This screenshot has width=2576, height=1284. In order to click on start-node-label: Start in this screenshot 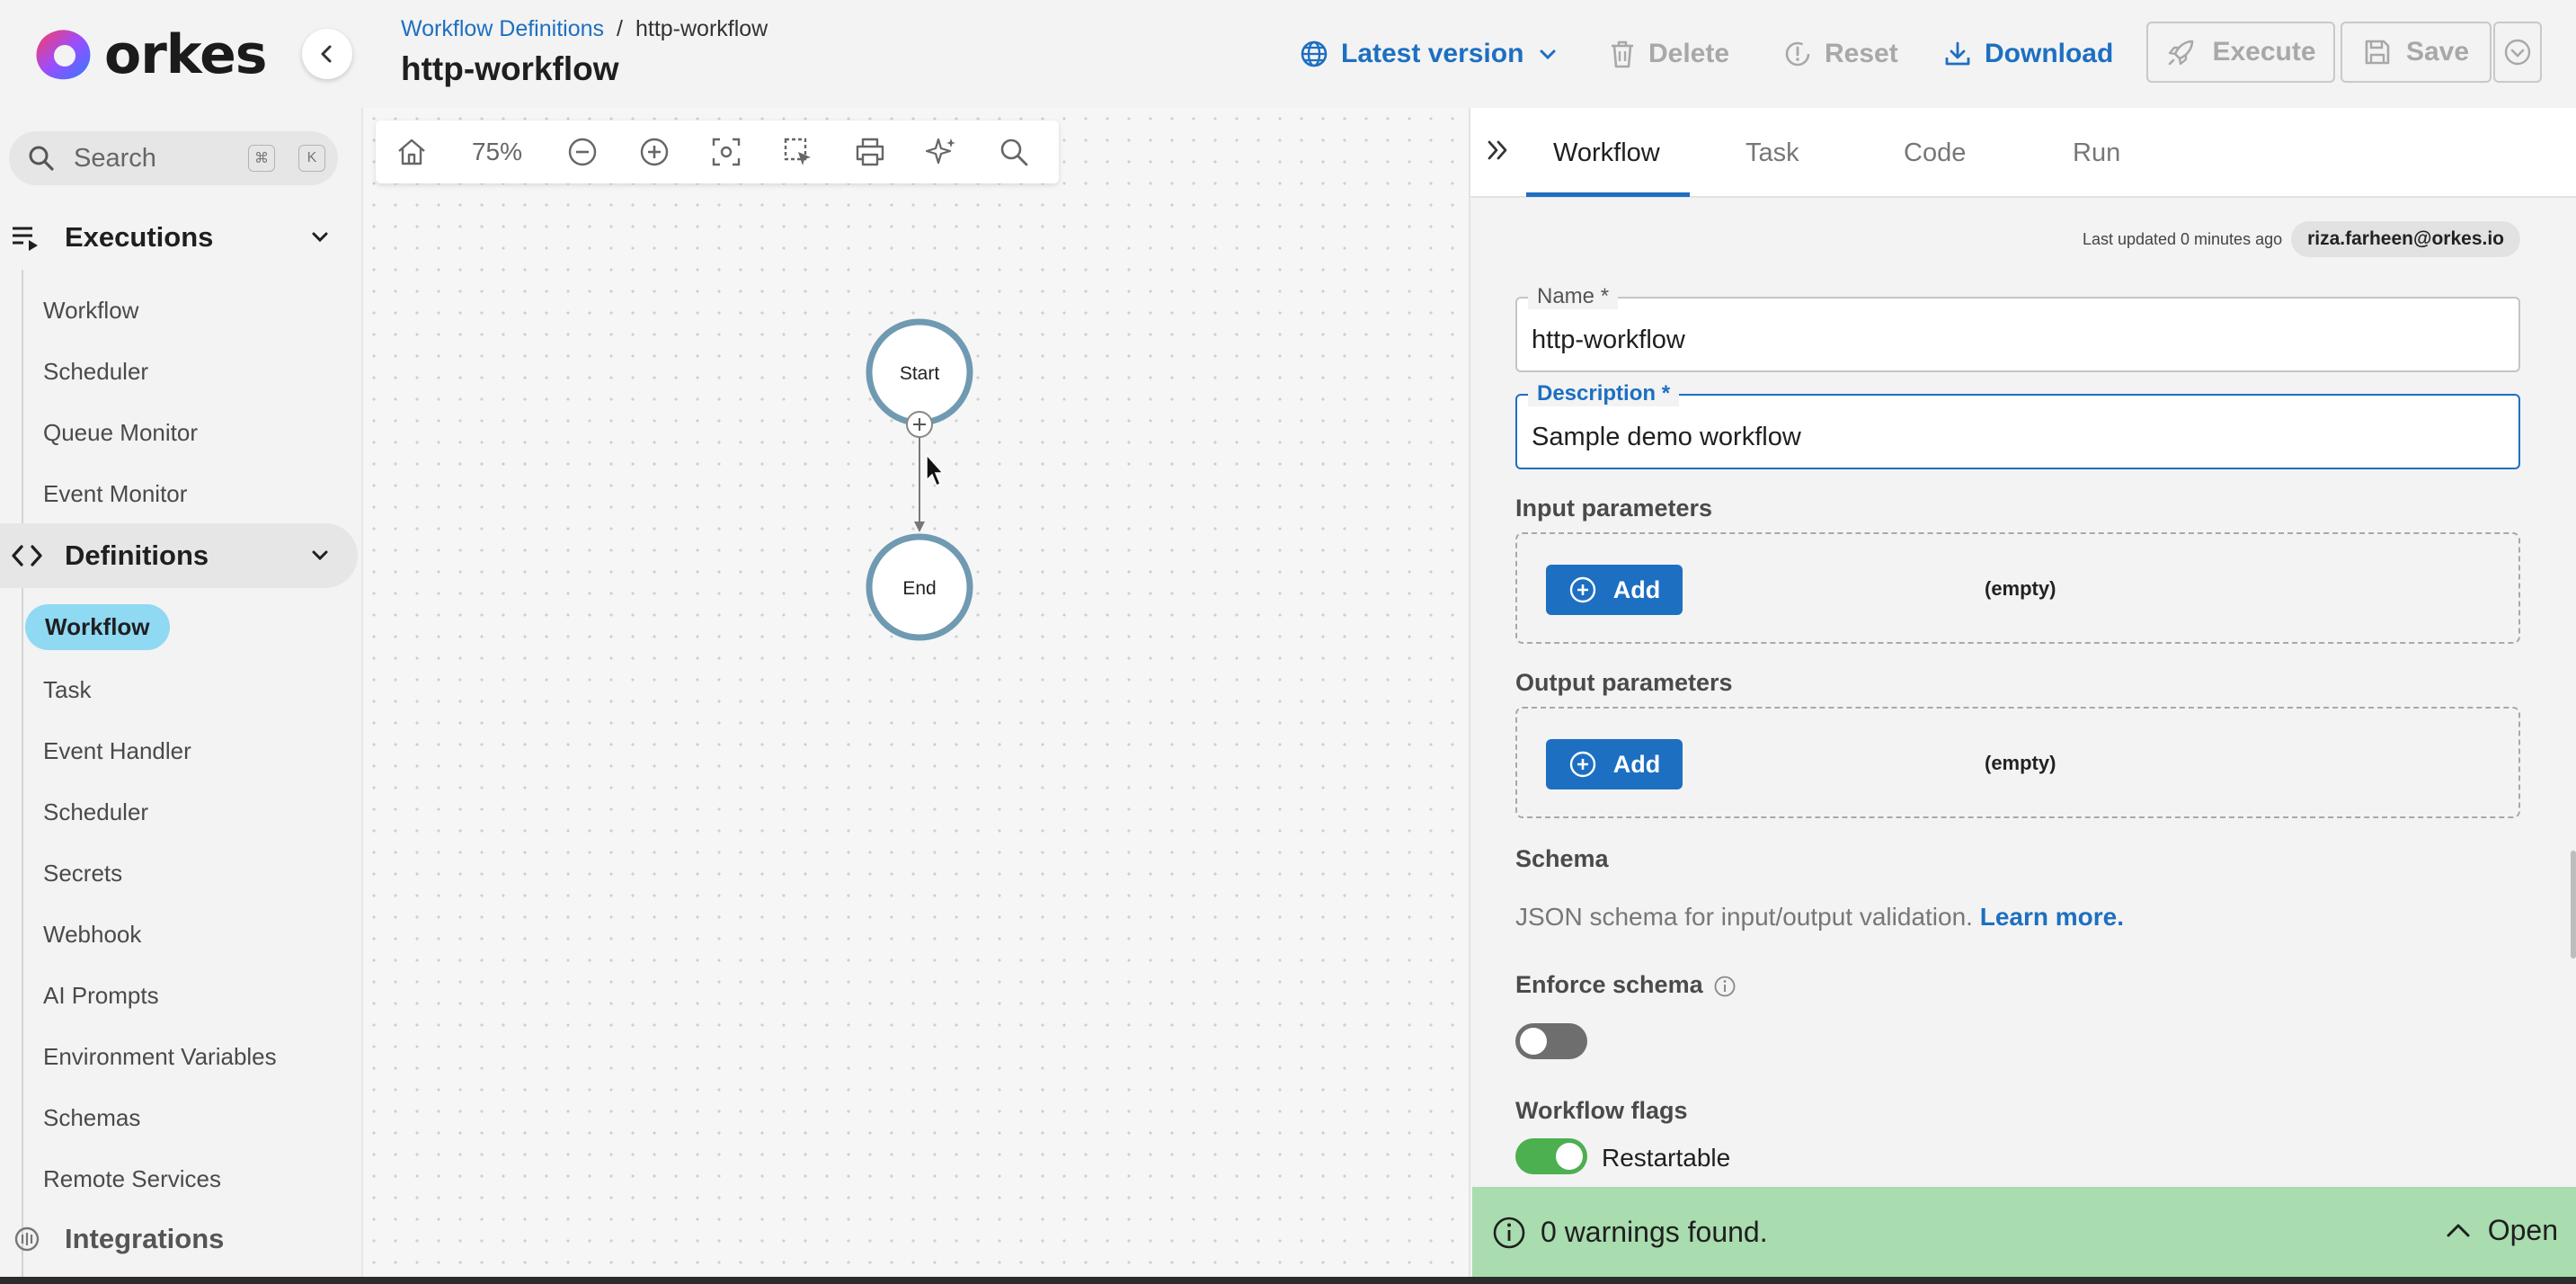, I will do `click(920, 374)`.